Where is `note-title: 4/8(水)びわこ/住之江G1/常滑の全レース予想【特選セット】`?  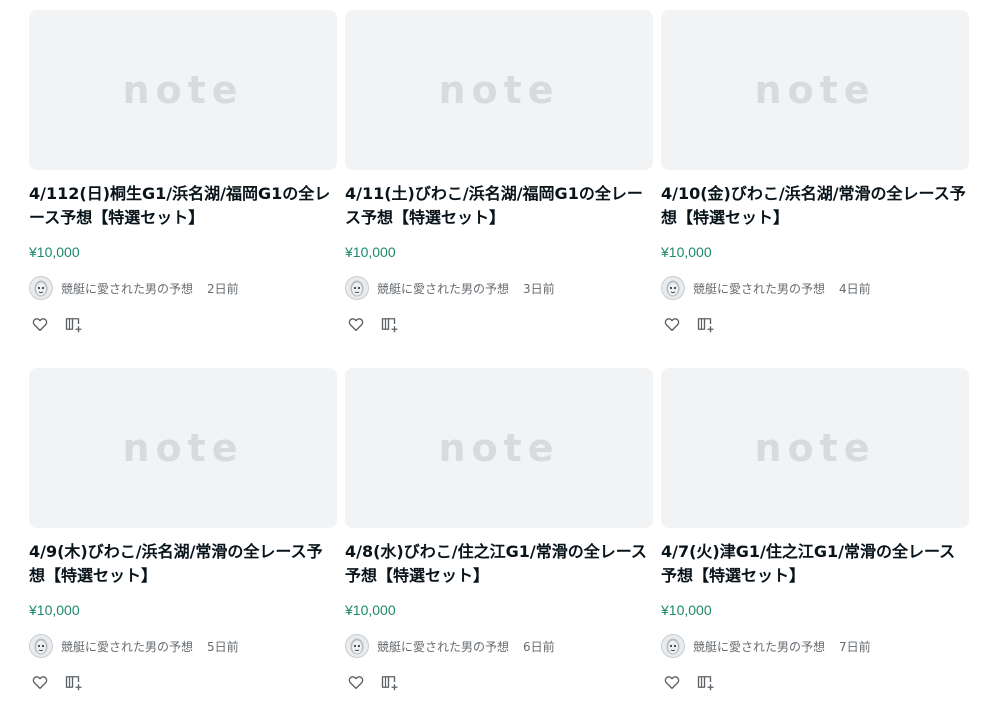 note-title: 4/8(水)びわこ/住之江G1/常滑の全レース予想【特選セット】 is located at coordinates (499, 564).